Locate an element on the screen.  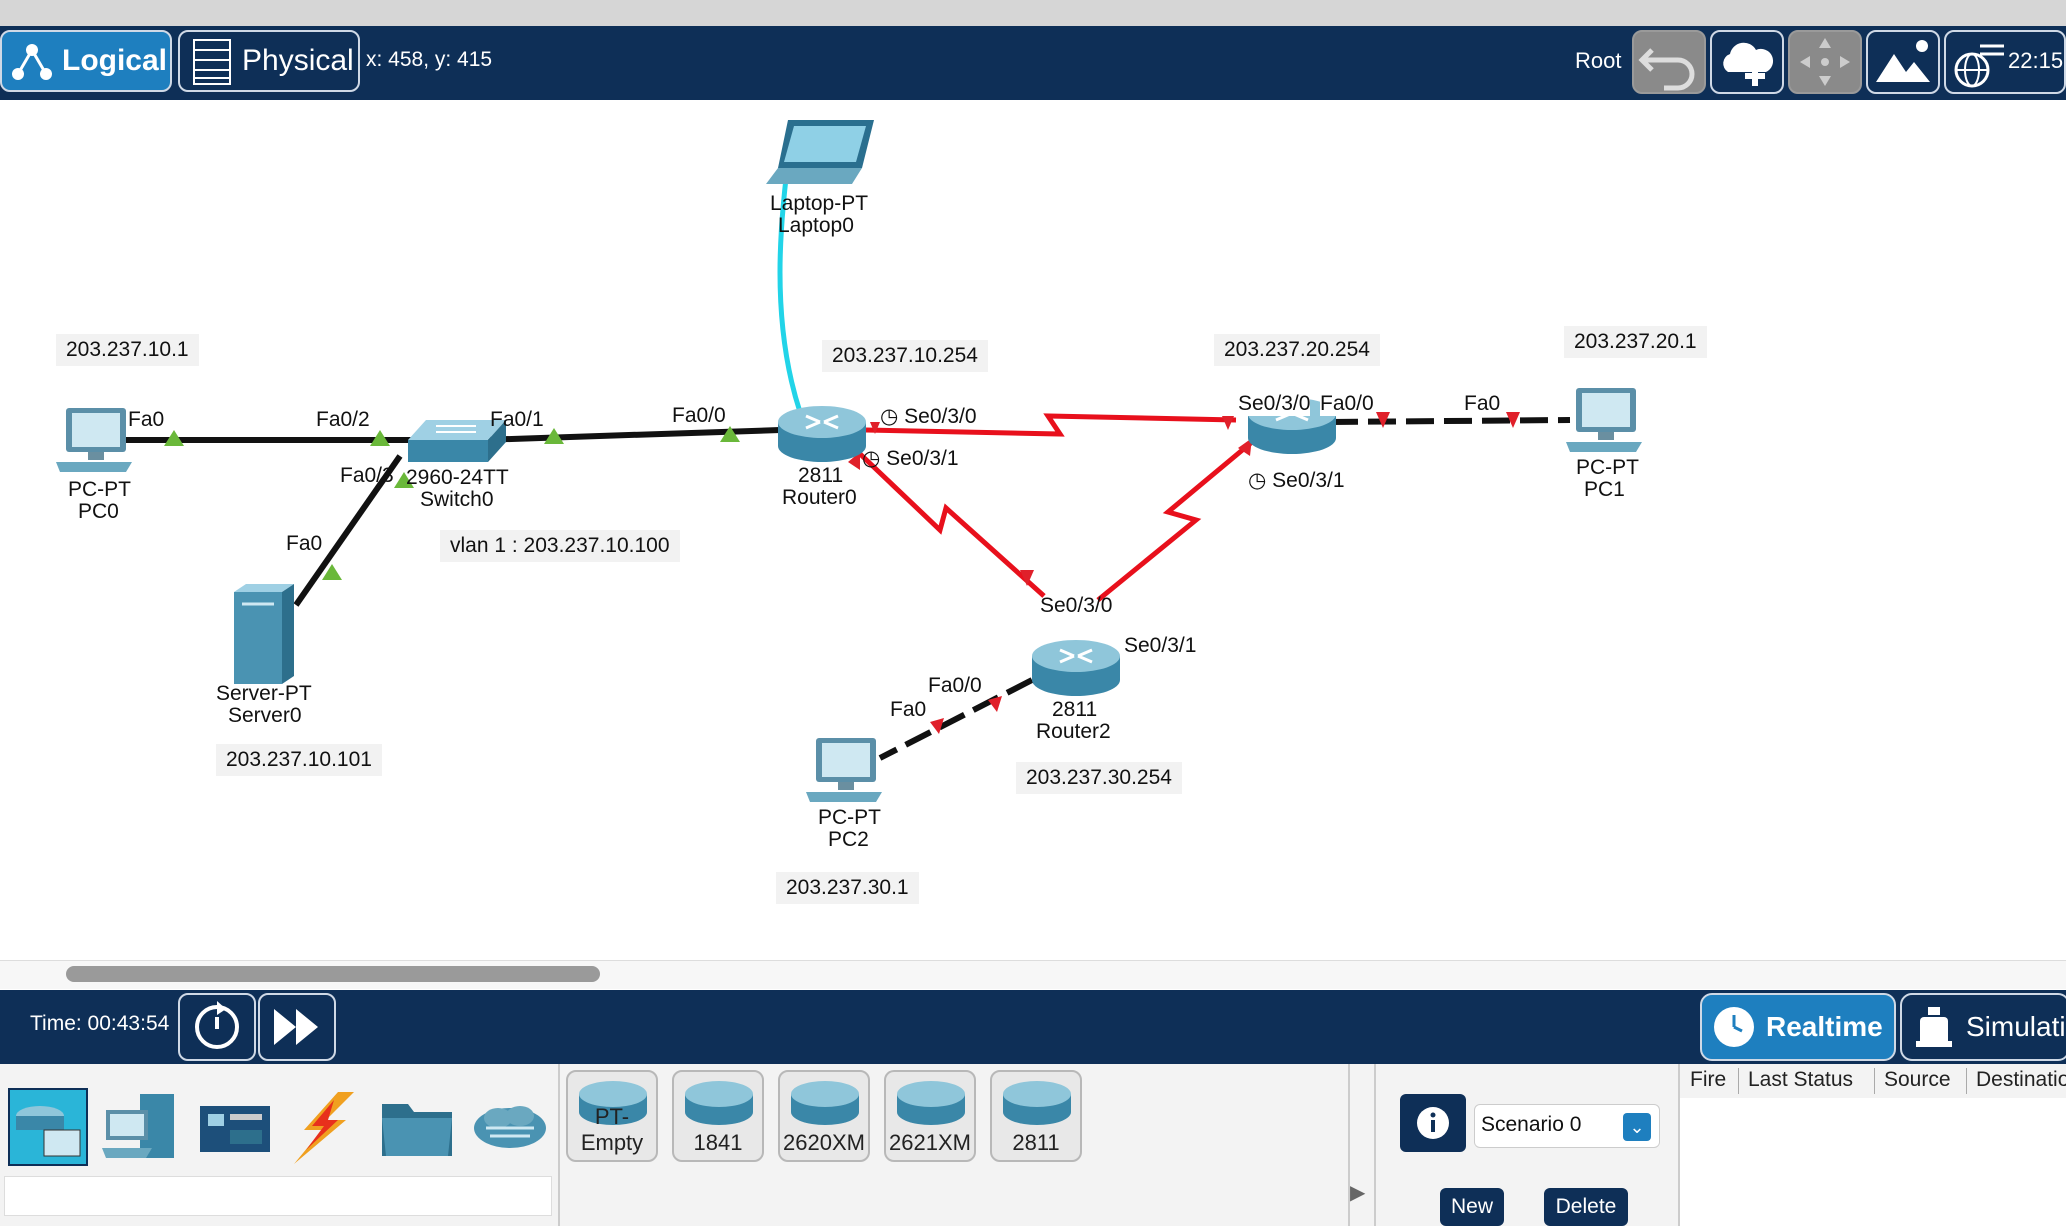
fast-forward-icon is located at coordinates (296, 1027).